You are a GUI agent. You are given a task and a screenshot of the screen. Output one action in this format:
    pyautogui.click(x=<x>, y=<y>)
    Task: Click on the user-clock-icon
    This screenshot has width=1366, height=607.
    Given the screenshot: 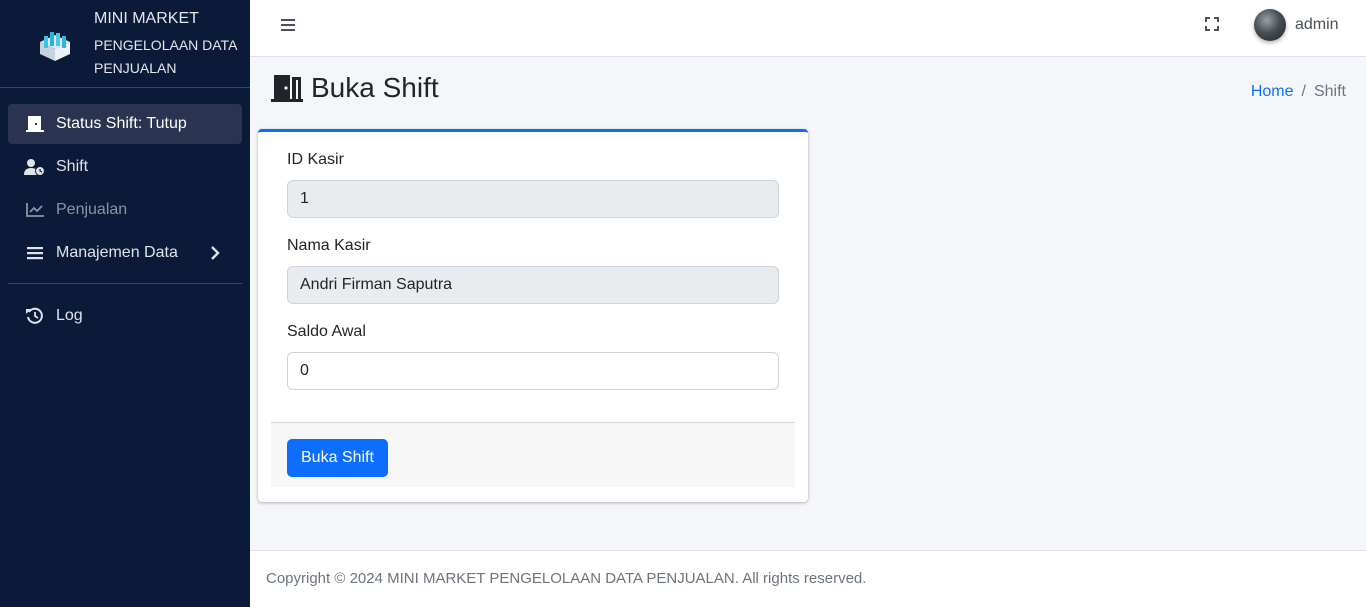 What is the action you would take?
    pyautogui.click(x=35, y=167)
    